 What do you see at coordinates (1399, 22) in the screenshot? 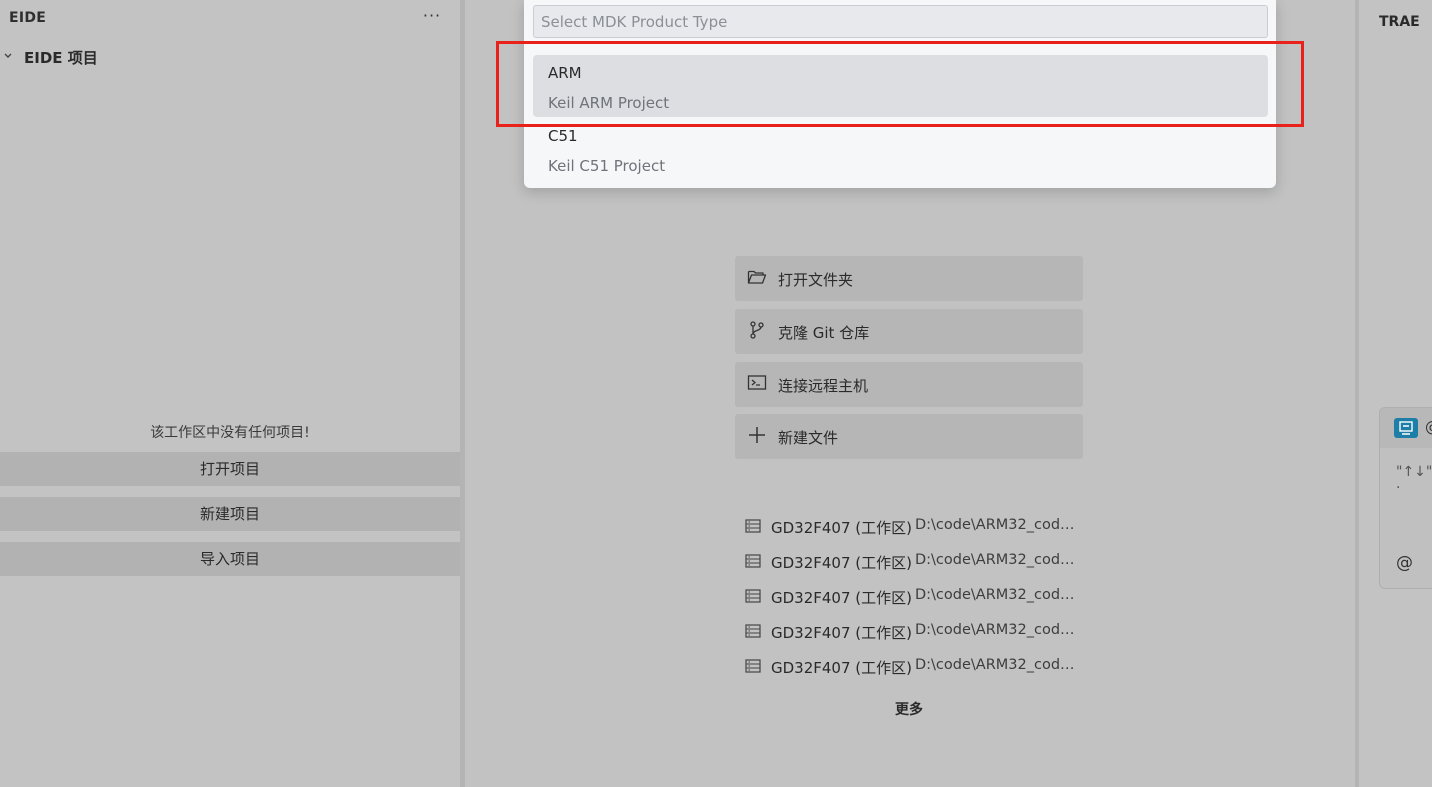
I see `trae-panel-title: TRAE` at bounding box center [1399, 22].